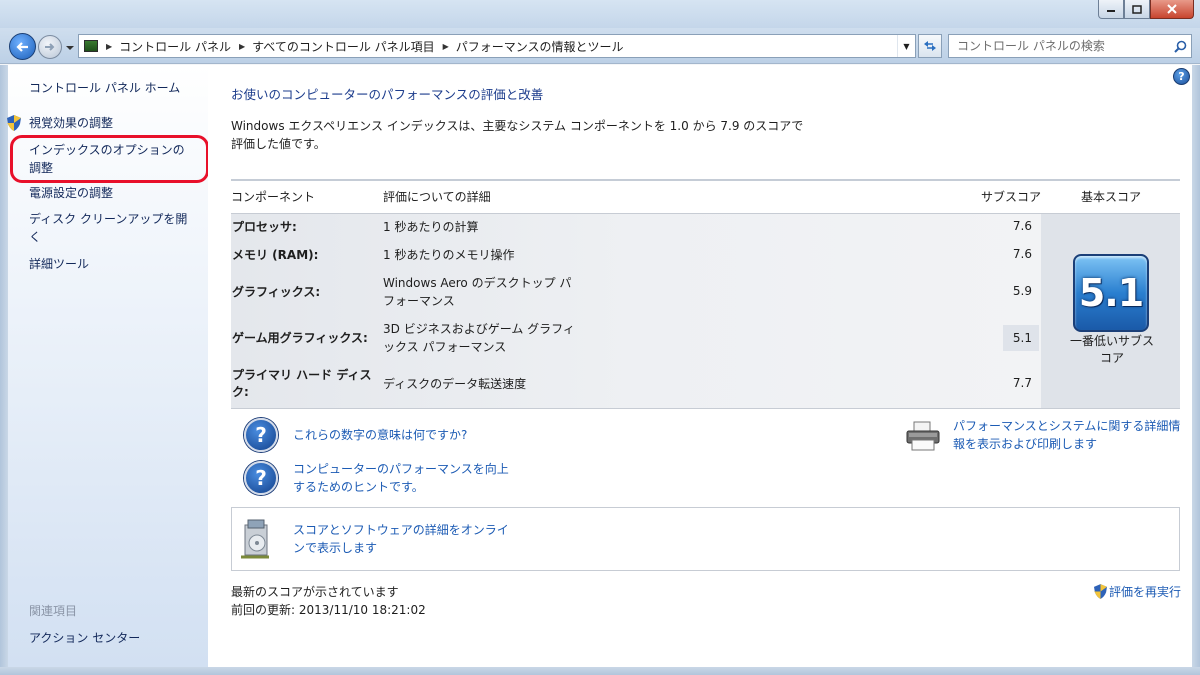  I want to click on window-controls, so click(1146, 9).